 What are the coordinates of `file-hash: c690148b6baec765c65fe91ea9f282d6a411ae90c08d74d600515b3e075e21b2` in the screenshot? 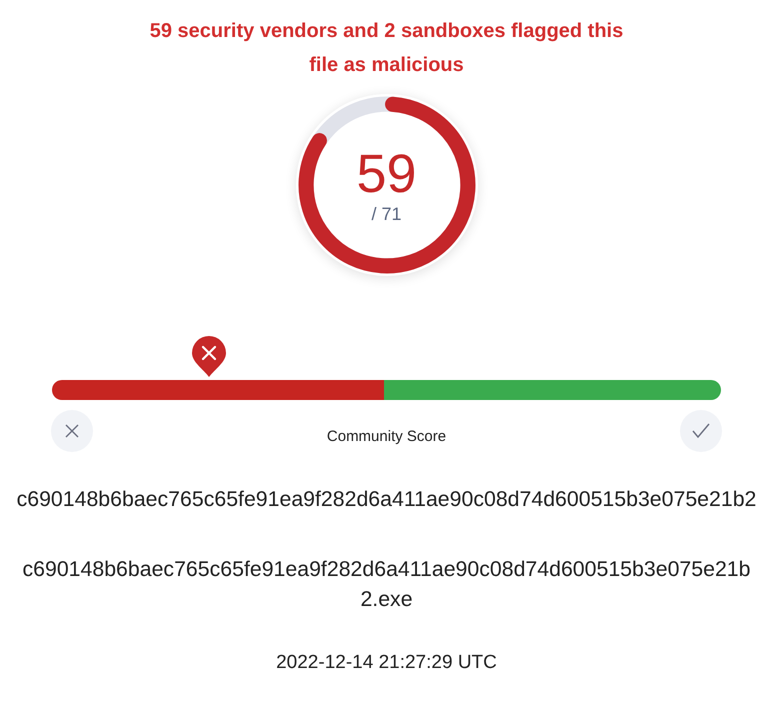 It's located at (387, 499).